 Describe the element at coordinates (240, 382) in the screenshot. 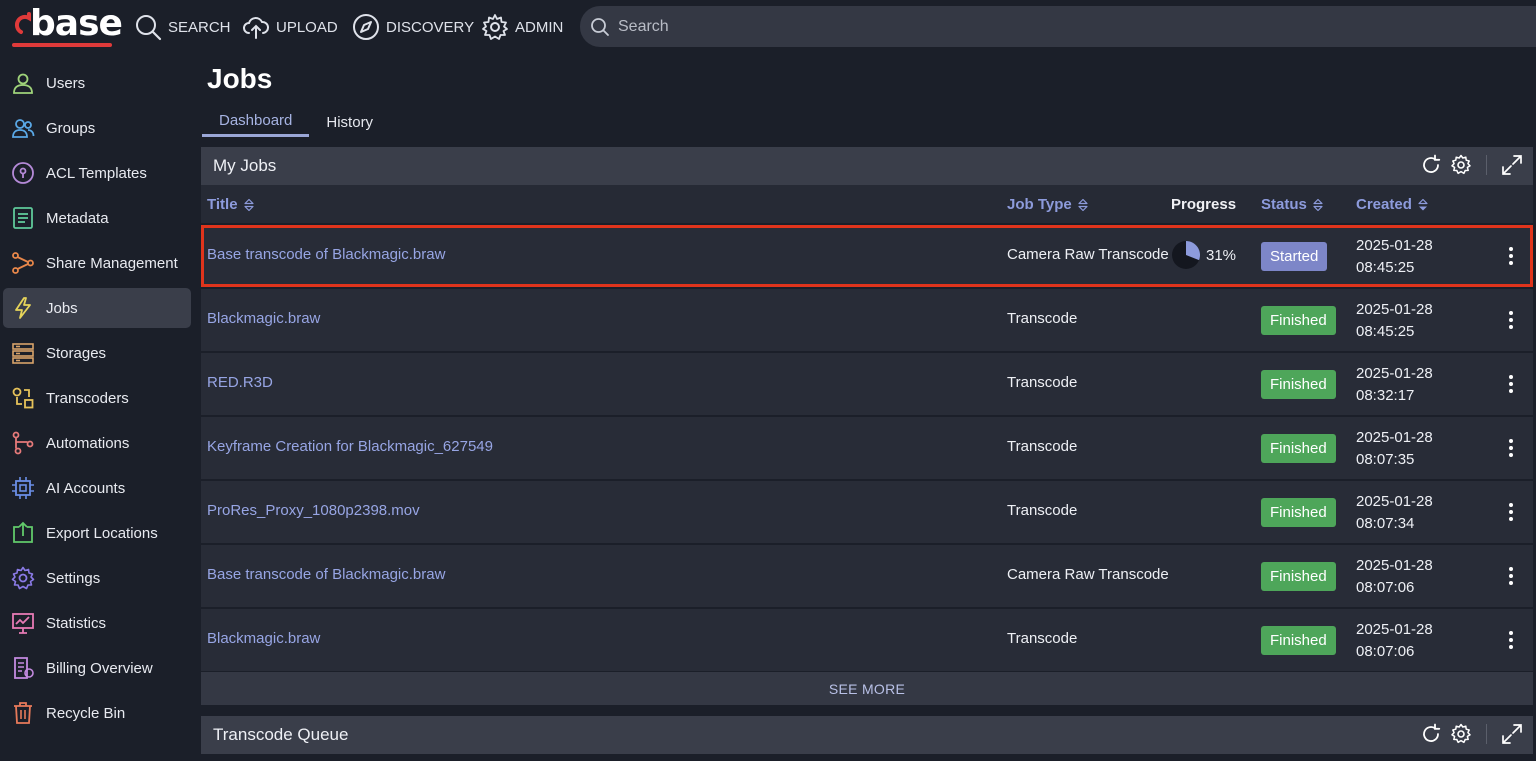

I see `job-title-link: RED.R3D` at that location.